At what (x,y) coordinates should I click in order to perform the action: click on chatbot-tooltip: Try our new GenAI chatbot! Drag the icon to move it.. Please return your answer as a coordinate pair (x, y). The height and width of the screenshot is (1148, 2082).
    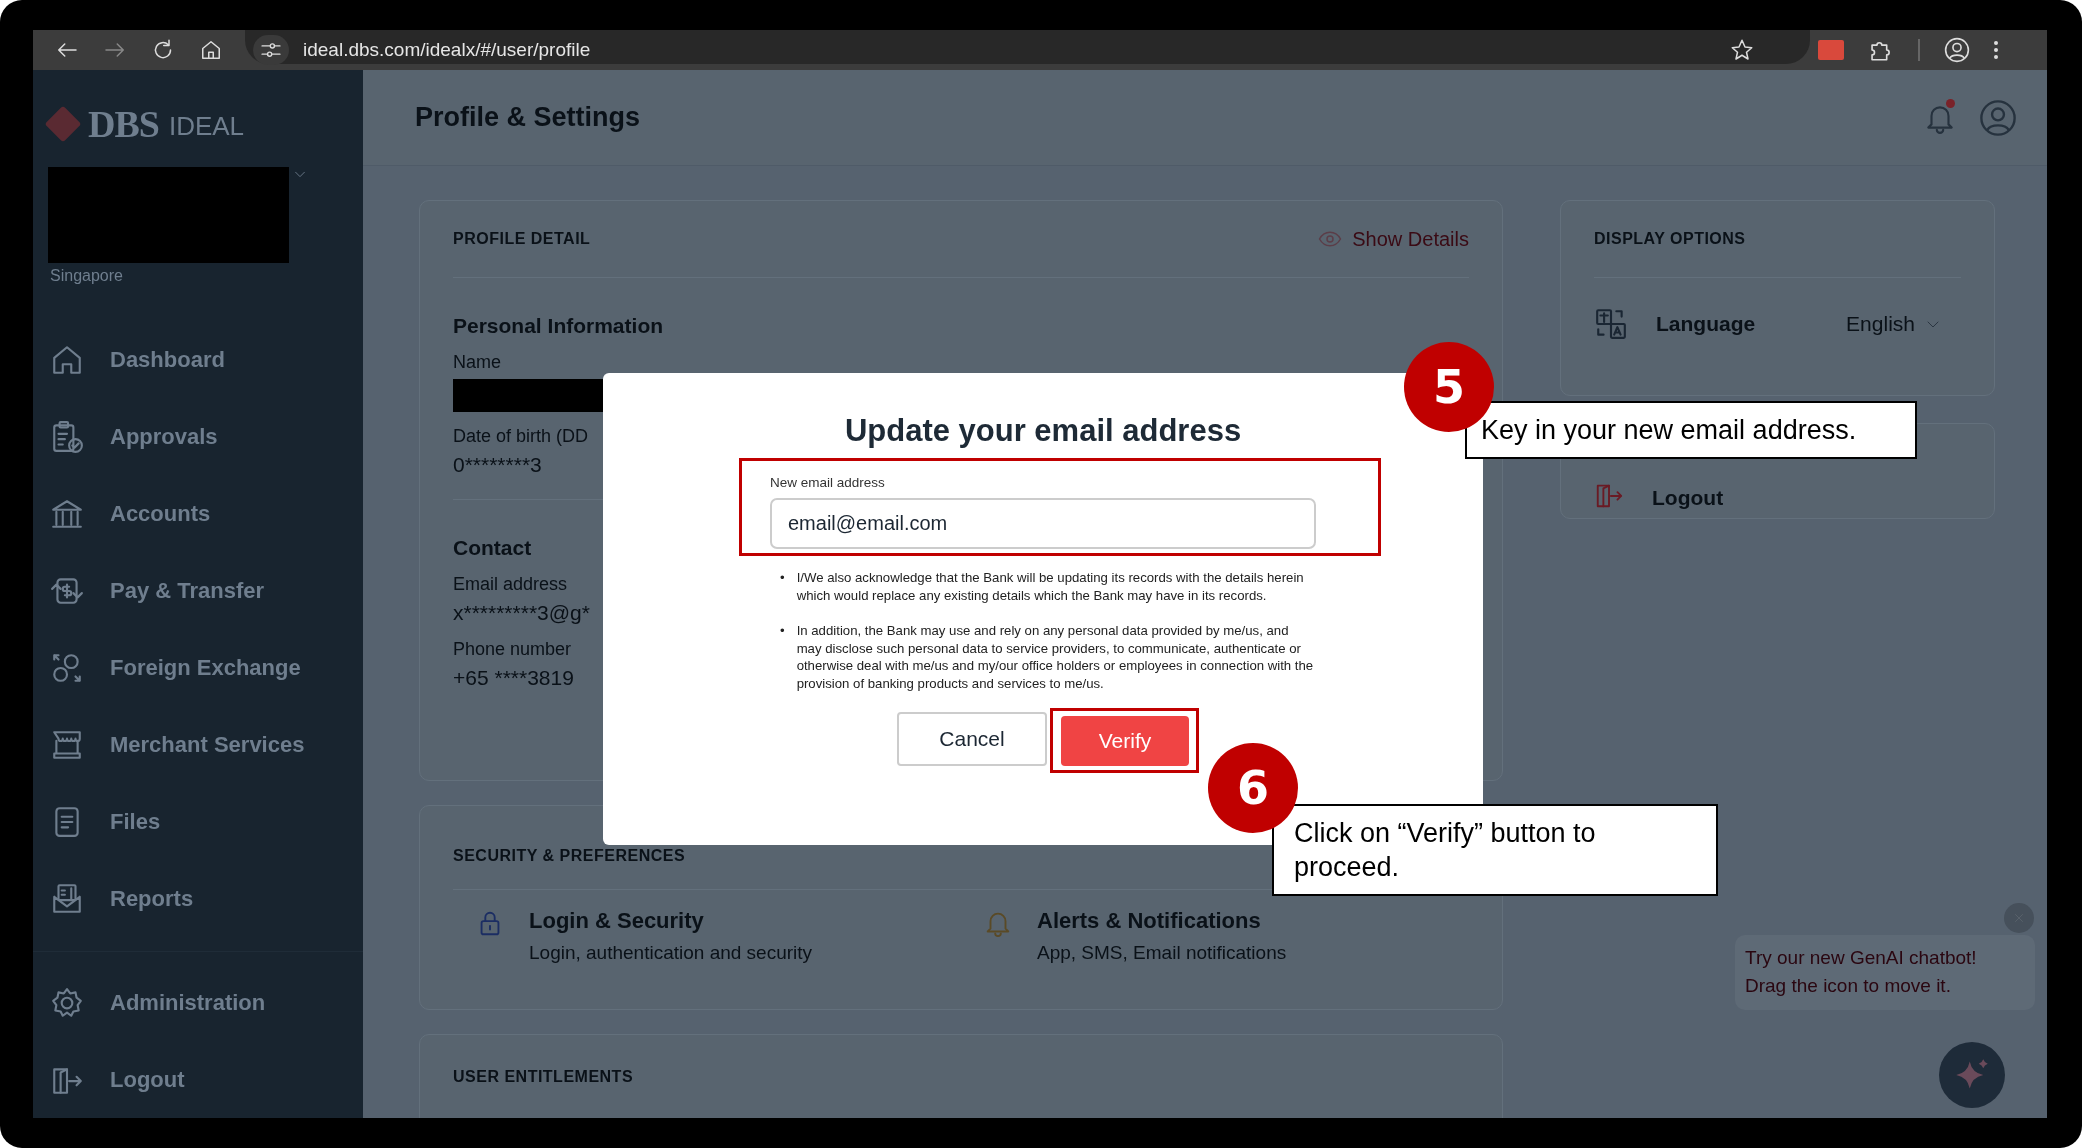
    Looking at the image, I should click on (1885, 972).